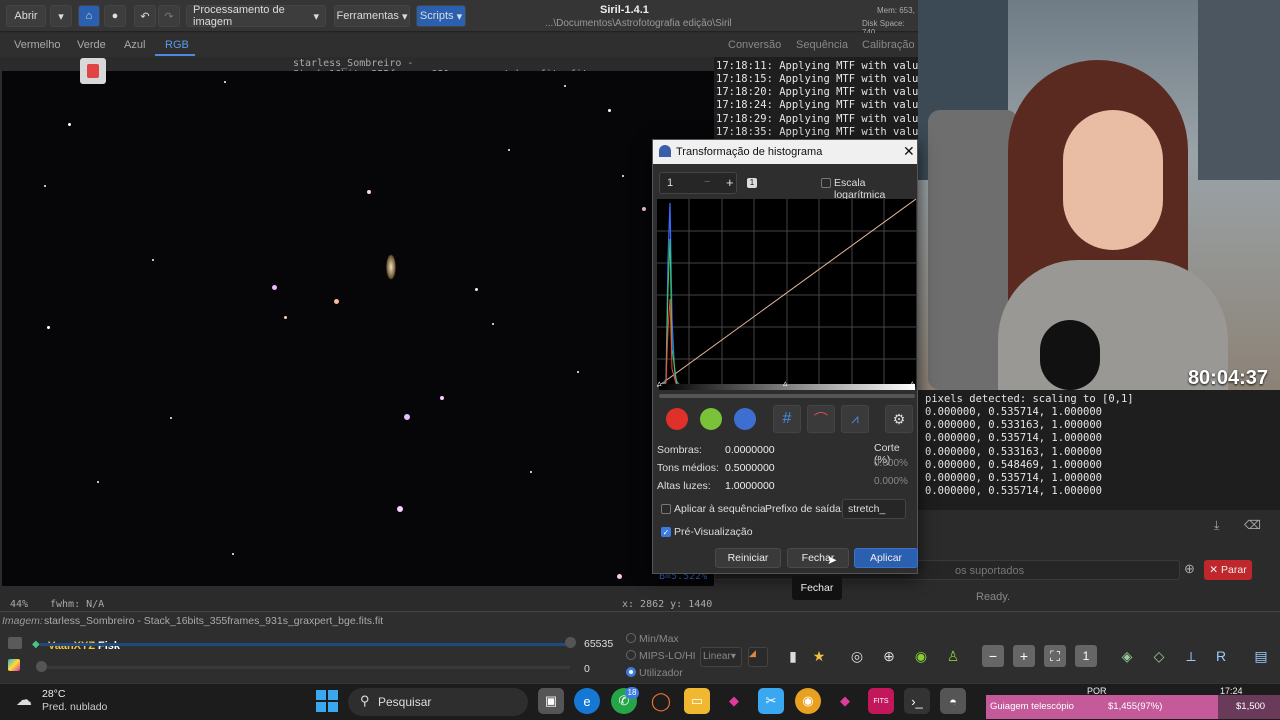 This screenshot has height=720, width=1280. Describe the element at coordinates (698, 183) in the screenshot. I see `zoom-stepper: 1 − +` at that location.